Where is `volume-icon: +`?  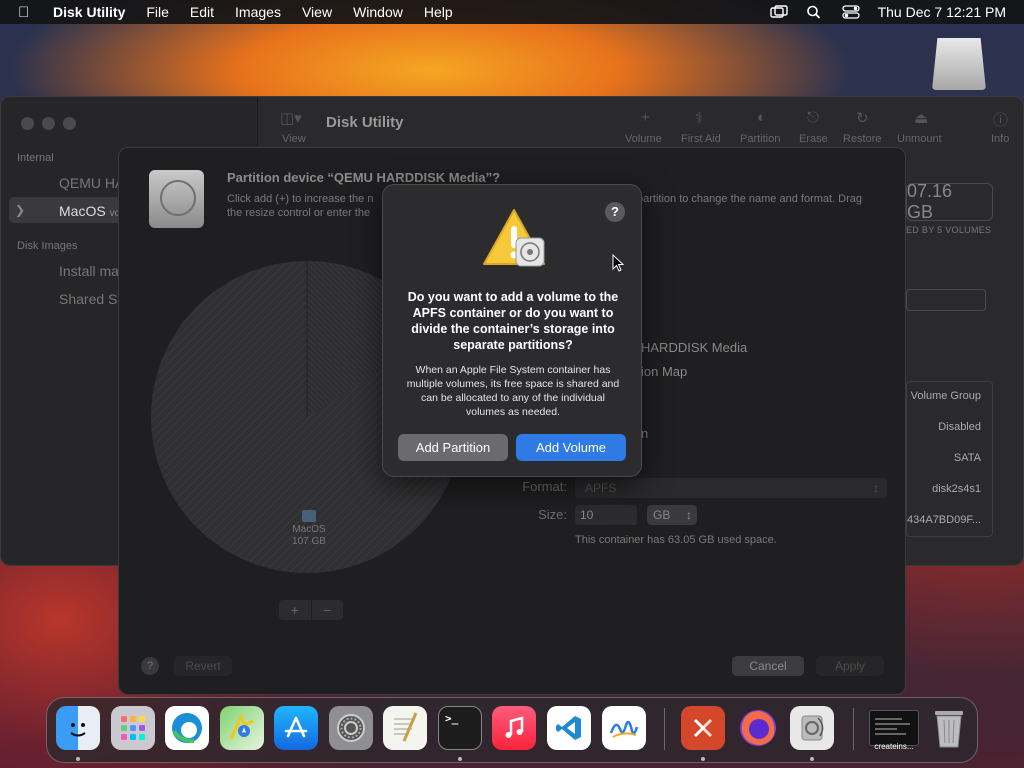
volume-icon: + is located at coordinates (645, 117).